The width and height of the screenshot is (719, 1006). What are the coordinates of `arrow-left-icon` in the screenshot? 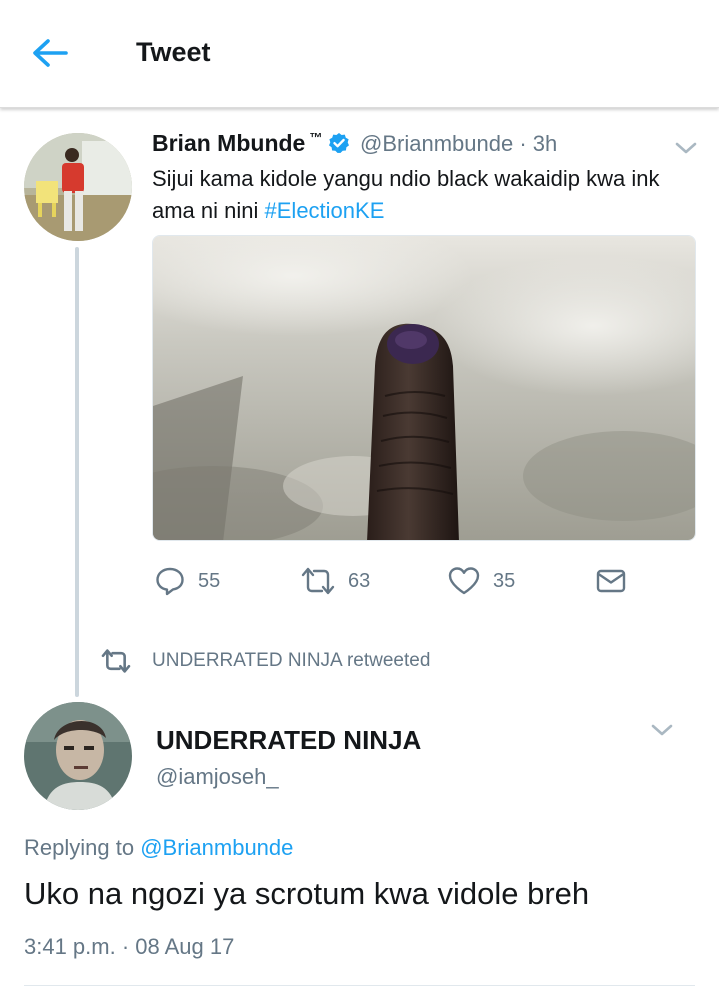 It's located at (50, 53).